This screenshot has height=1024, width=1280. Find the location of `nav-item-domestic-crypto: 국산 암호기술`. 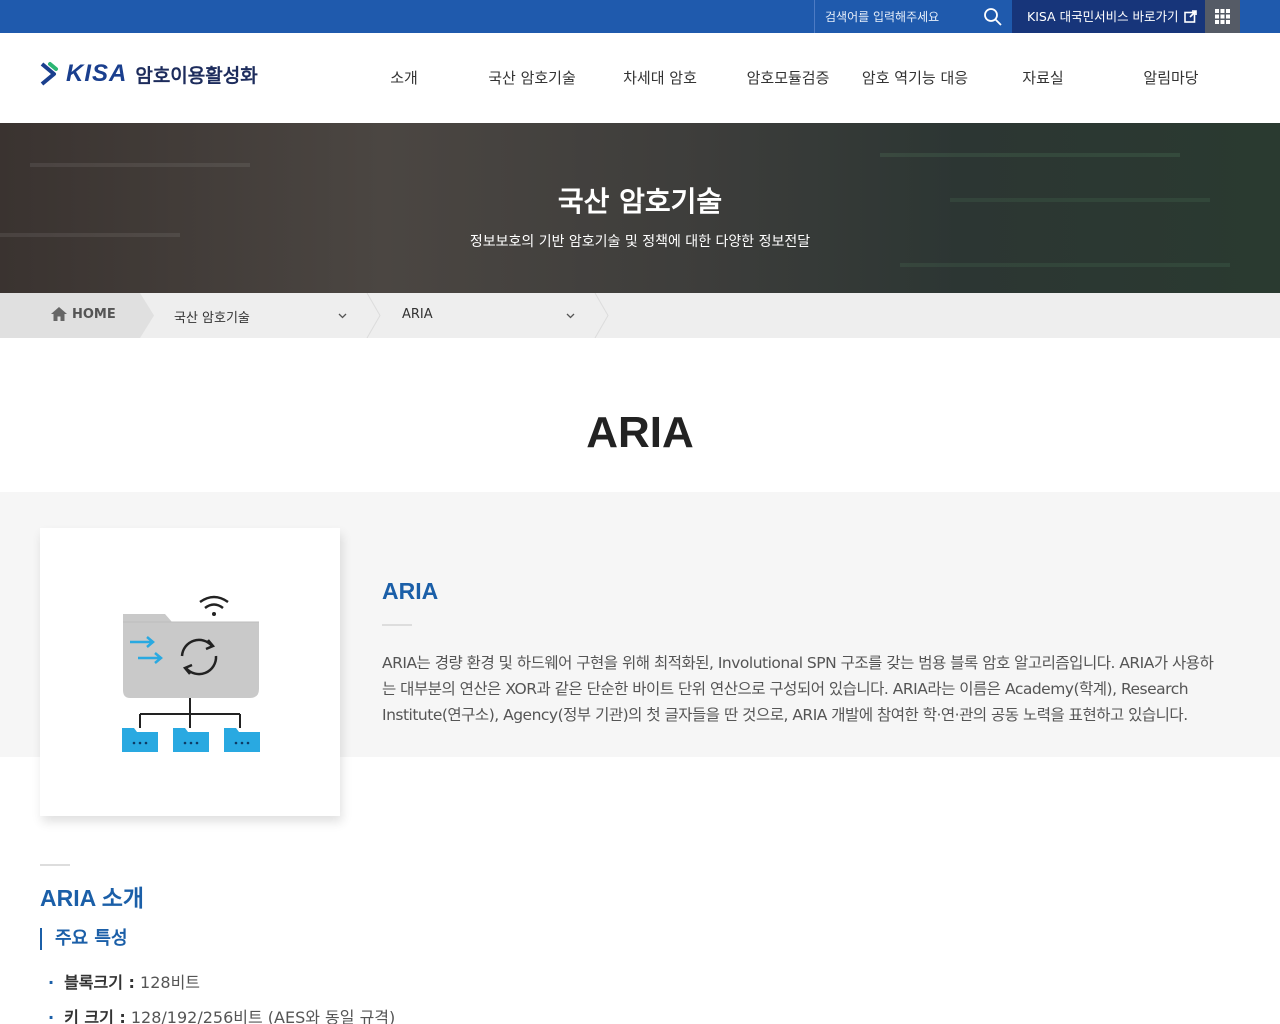

nav-item-domestic-crypto: 국산 암호기술 is located at coordinates (532, 77).